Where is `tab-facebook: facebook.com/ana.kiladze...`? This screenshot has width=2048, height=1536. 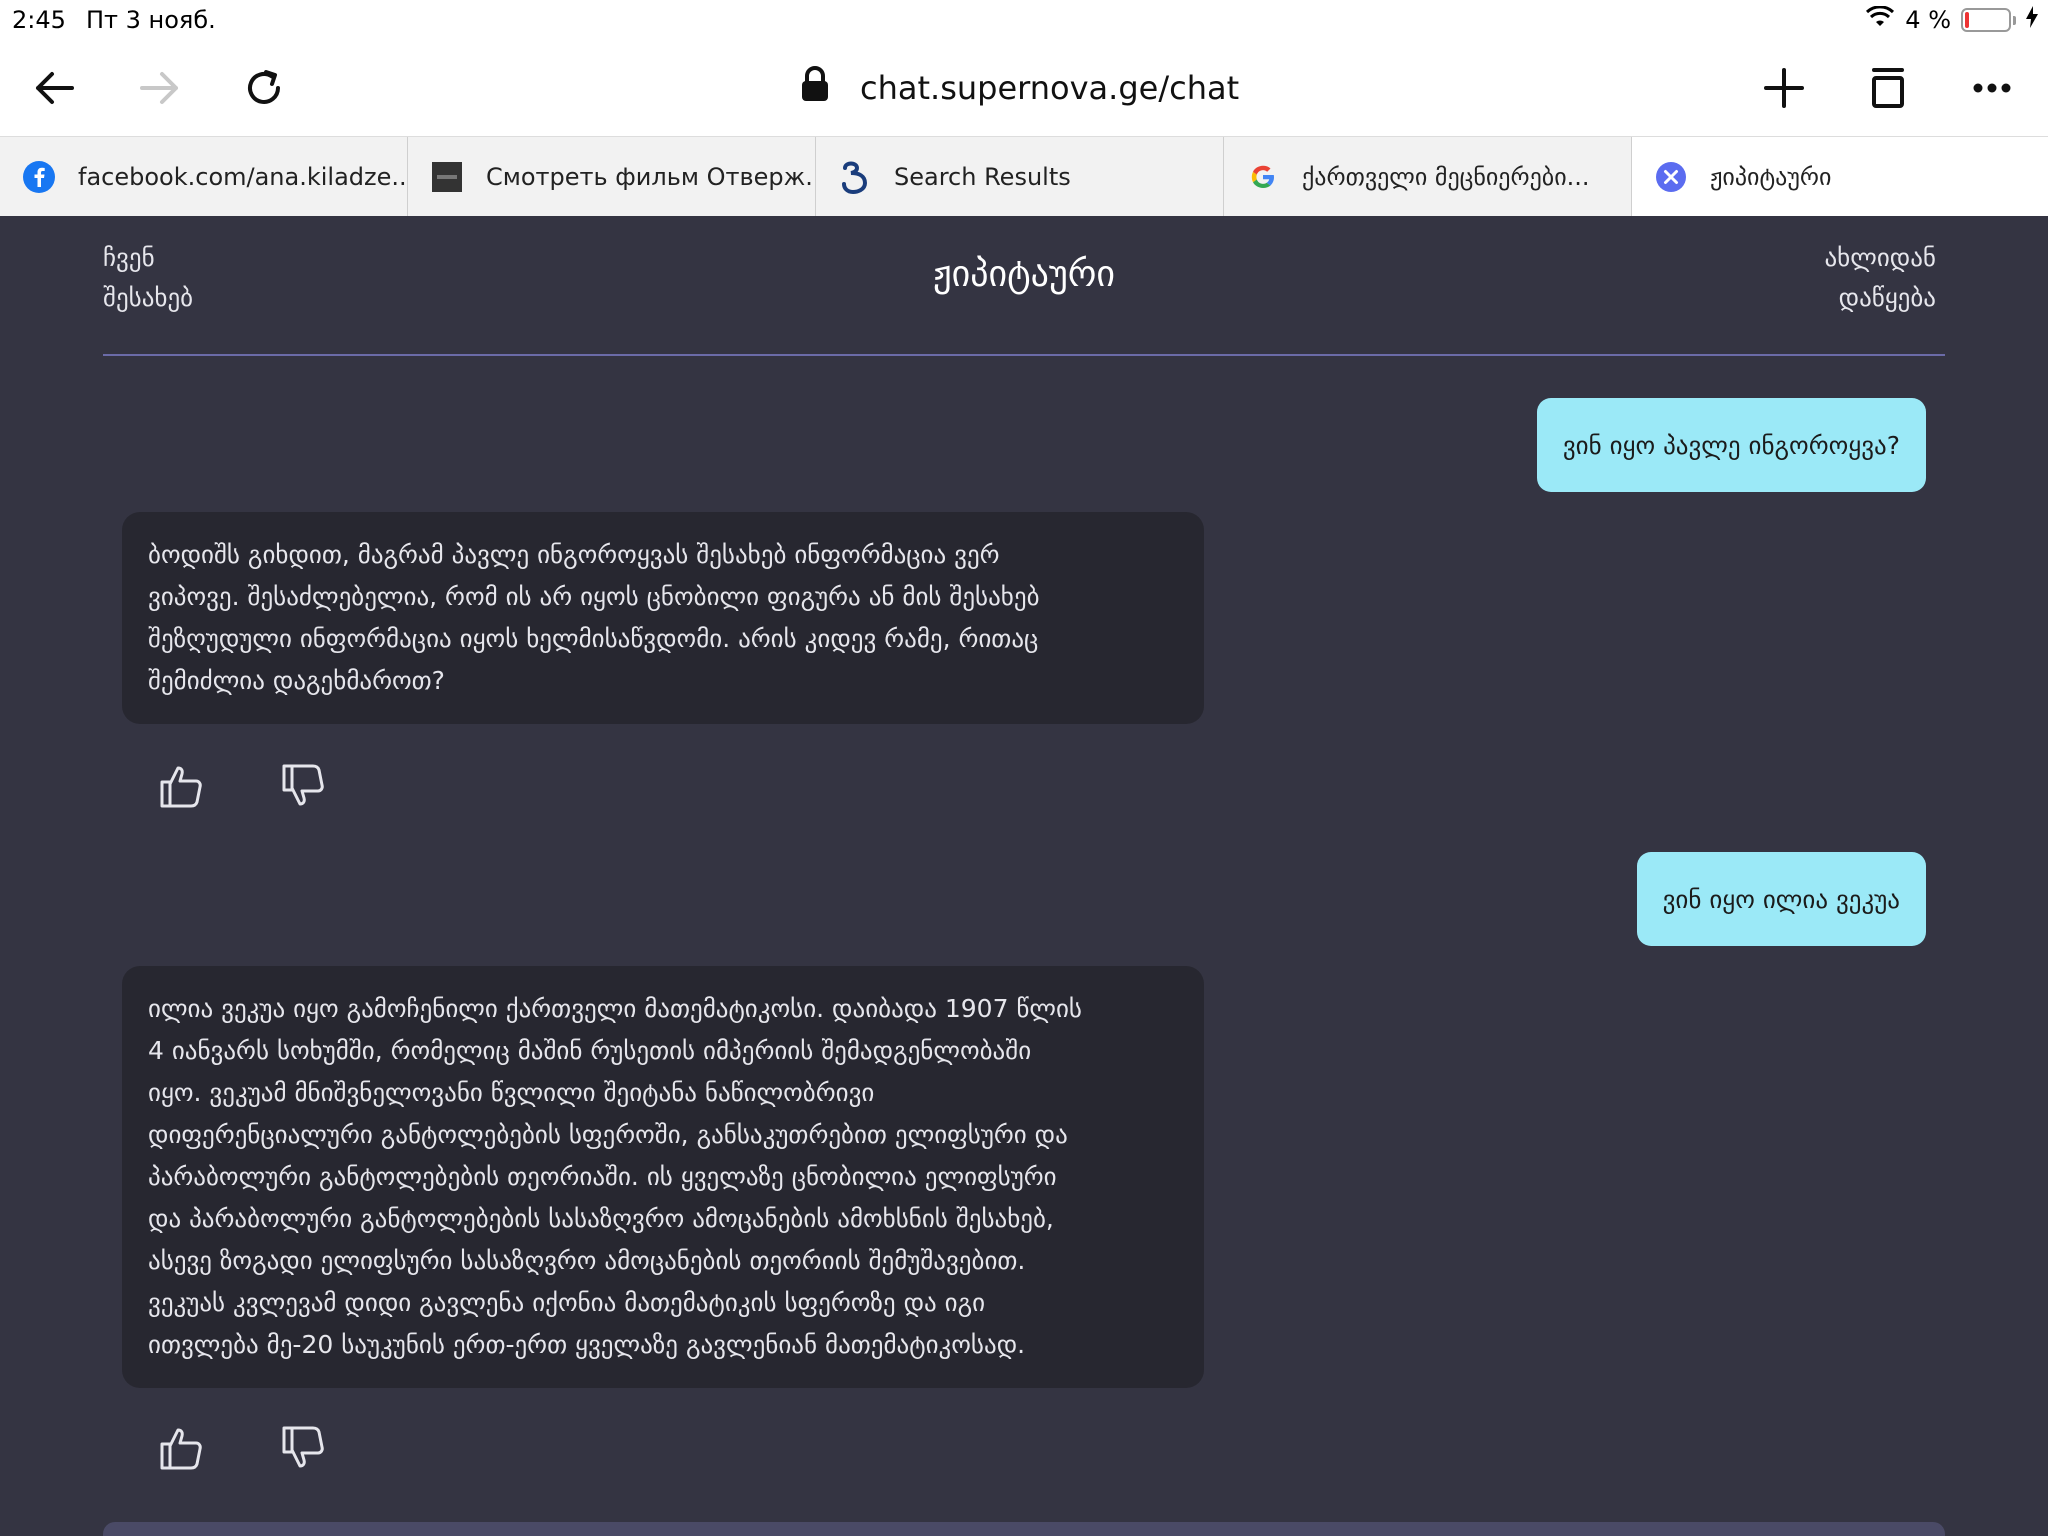 tab-facebook: facebook.com/ana.kiladze... is located at coordinates (204, 177).